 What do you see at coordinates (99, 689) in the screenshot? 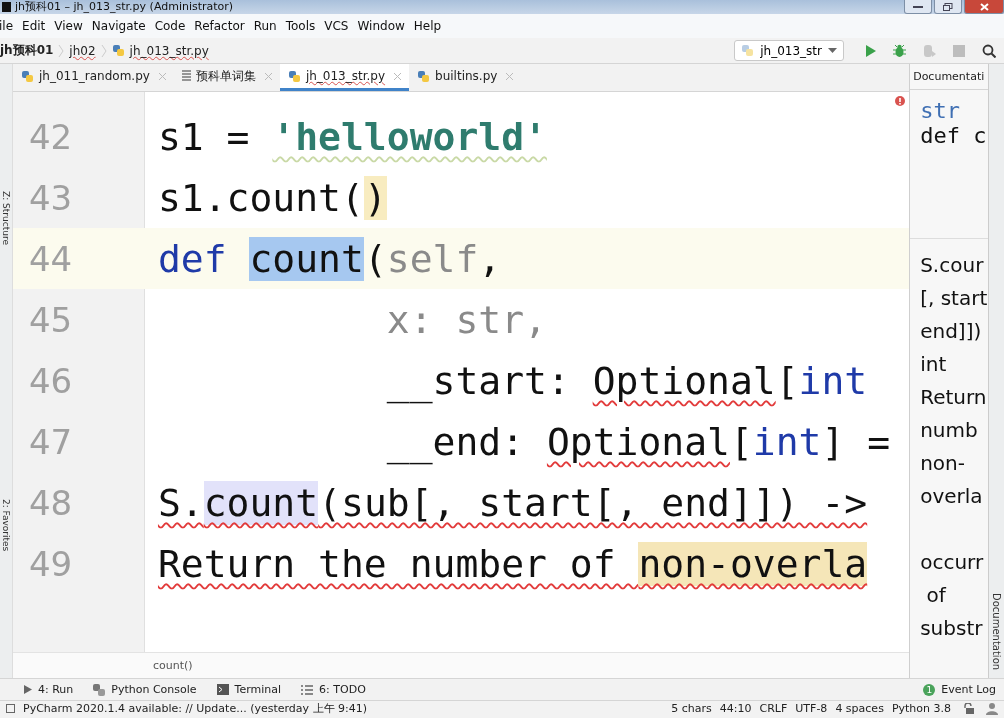
I see `python-icon` at bounding box center [99, 689].